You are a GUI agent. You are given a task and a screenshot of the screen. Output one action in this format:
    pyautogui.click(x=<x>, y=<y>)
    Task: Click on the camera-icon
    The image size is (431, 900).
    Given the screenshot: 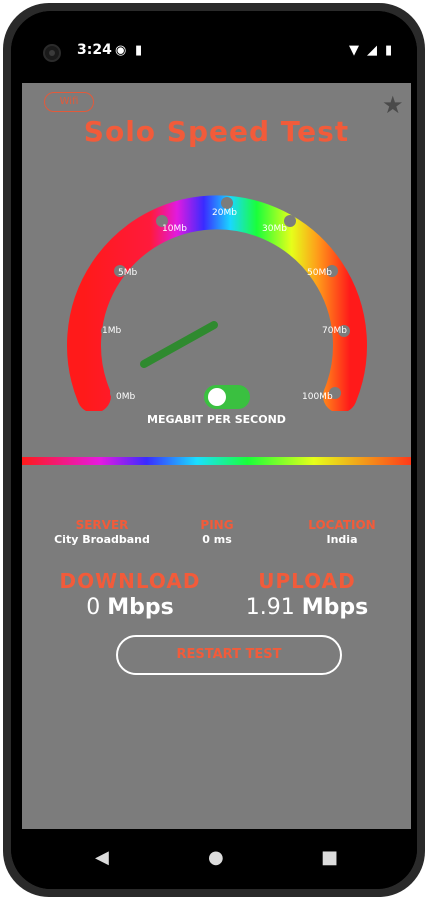 What is the action you would take?
    pyautogui.click(x=52, y=53)
    